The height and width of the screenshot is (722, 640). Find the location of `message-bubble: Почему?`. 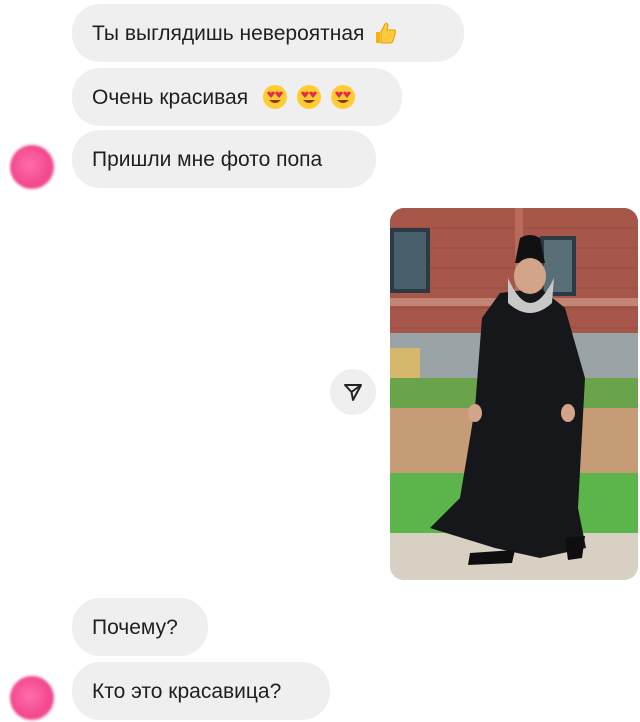

message-bubble: Почему? is located at coordinates (140, 627).